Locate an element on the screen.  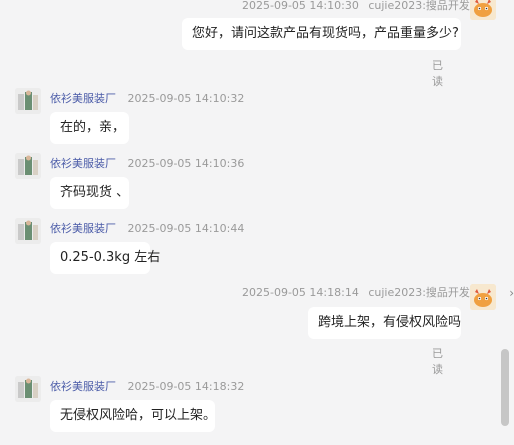
message-meta: 依衫美服装厂 2025-09-05 14:18:32 is located at coordinates (147, 386).